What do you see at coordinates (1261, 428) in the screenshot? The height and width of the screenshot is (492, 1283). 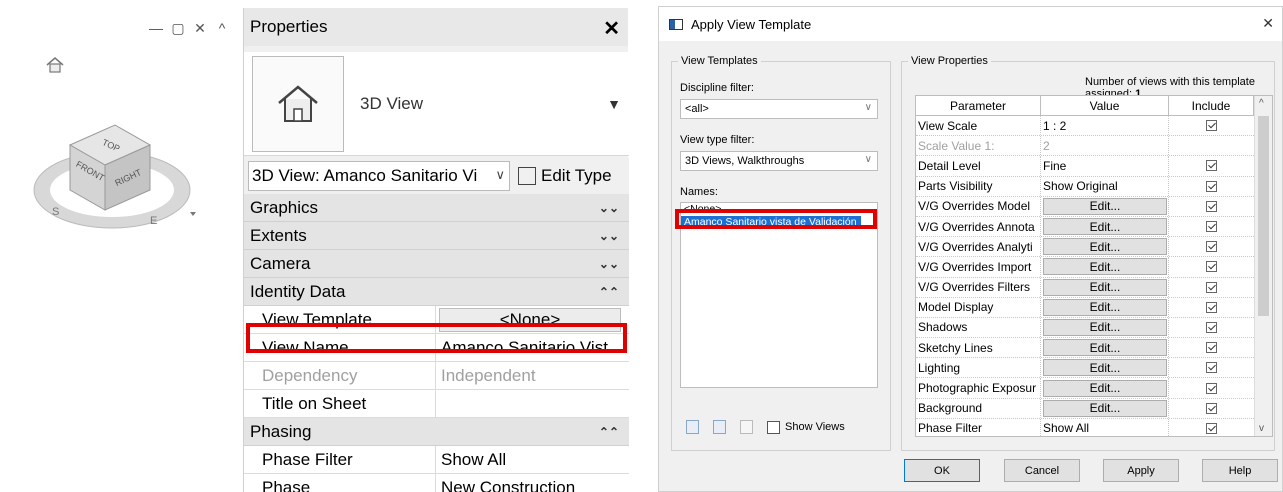 I see `scroll-down-icon: v` at bounding box center [1261, 428].